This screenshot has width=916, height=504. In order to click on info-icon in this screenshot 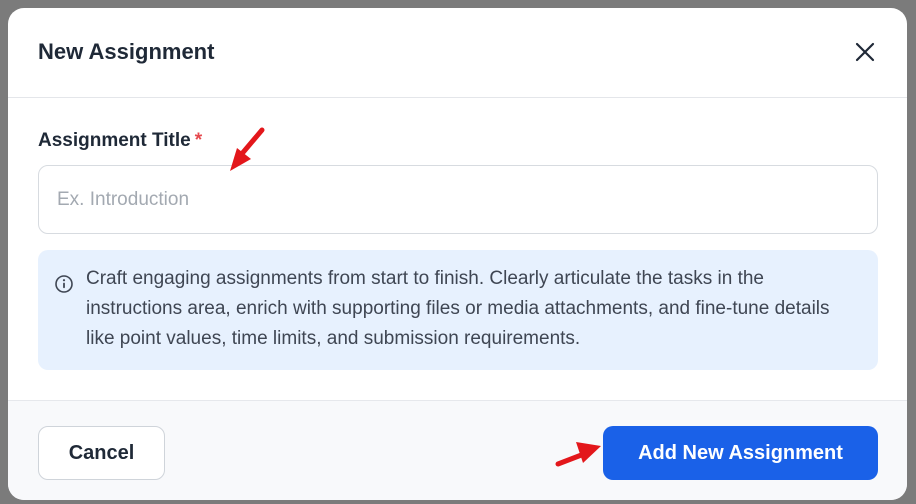, I will do `click(64, 284)`.